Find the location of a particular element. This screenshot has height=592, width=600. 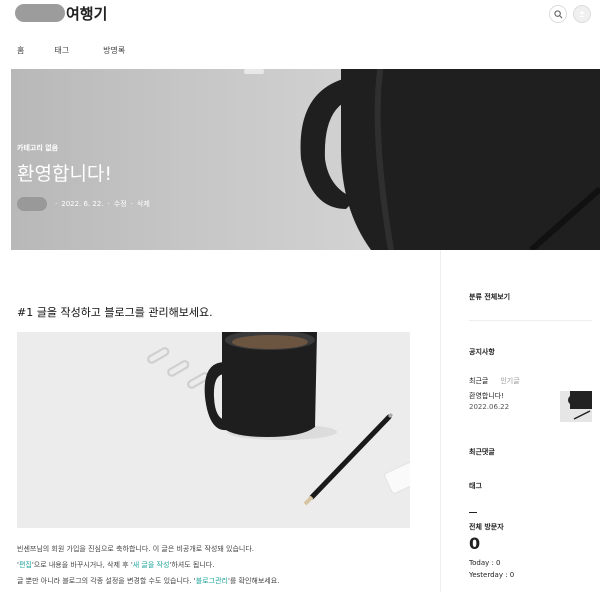

today-visitors: Today : 0 is located at coordinates (485, 563).